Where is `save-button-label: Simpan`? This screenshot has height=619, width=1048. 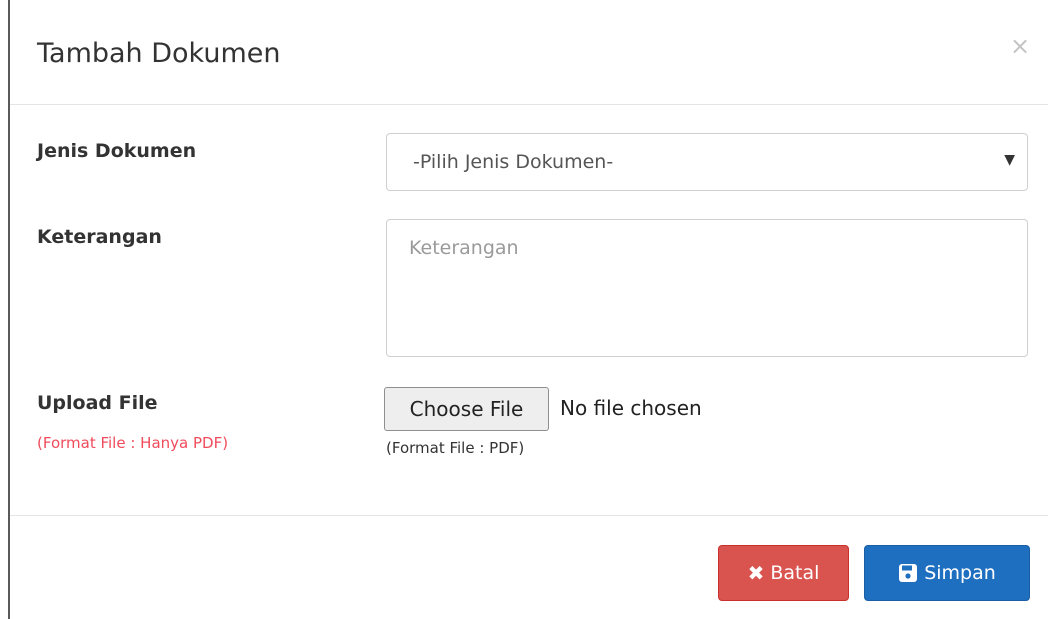 save-button-label: Simpan is located at coordinates (960, 573).